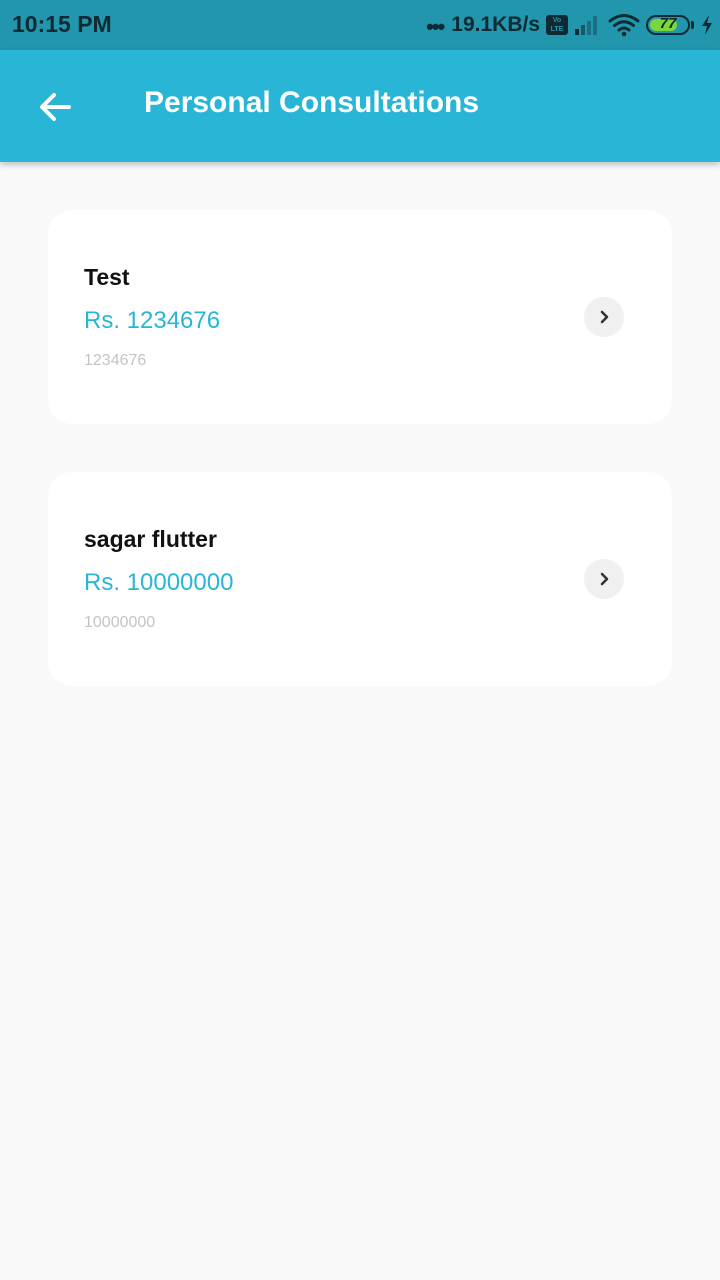  I want to click on wifi-icon, so click(624, 25).